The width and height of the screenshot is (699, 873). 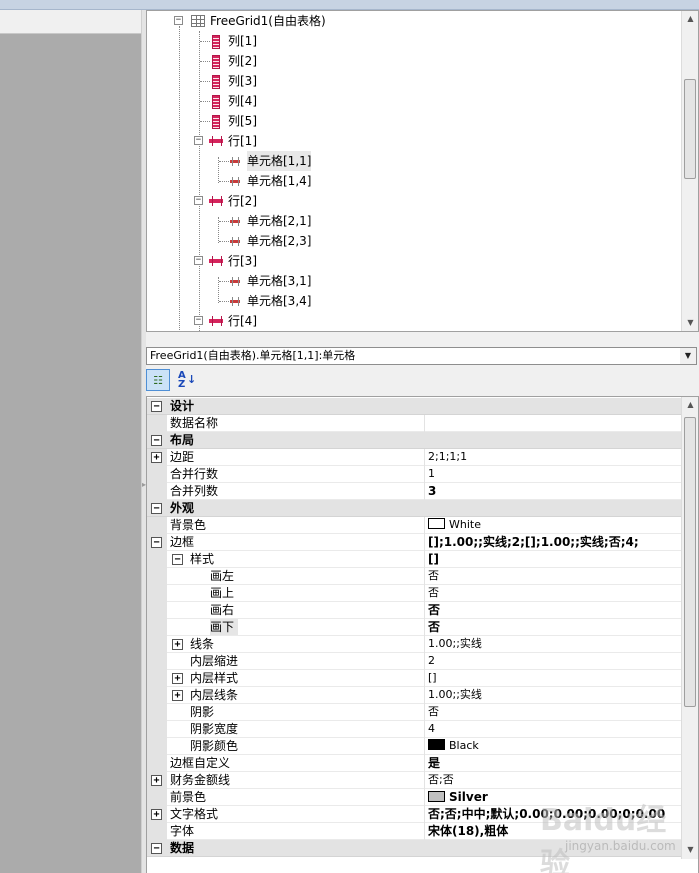 I want to click on tree-node-cell: 单元格[3,1], so click(x=412, y=281).